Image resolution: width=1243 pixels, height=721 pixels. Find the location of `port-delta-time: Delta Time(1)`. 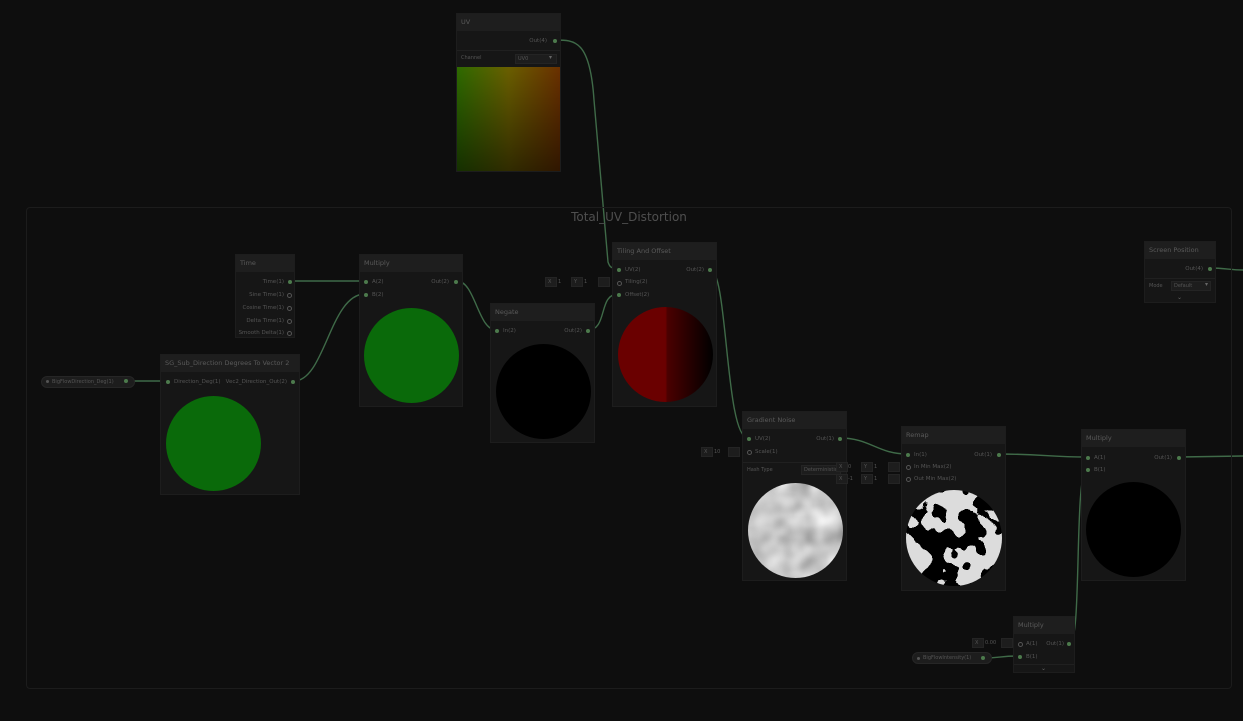

port-delta-time: Delta Time(1) is located at coordinates (265, 321).